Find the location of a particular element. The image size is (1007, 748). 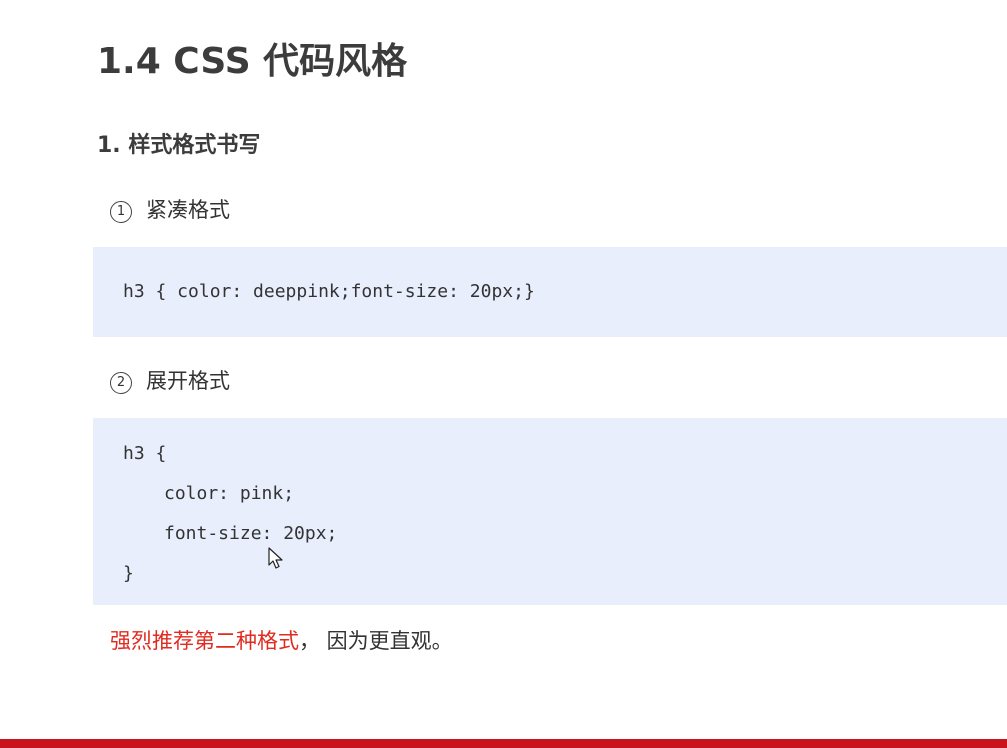

code-line: h3 { color: deeppink;font-size: 20px;} is located at coordinates (329, 291).